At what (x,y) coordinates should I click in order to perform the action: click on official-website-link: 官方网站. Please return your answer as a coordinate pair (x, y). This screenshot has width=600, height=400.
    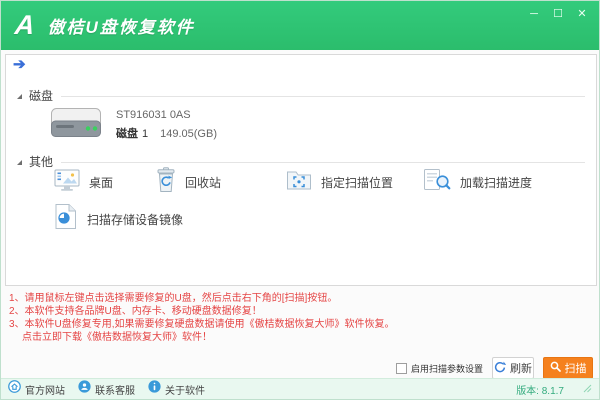
    Looking at the image, I should click on (36, 389).